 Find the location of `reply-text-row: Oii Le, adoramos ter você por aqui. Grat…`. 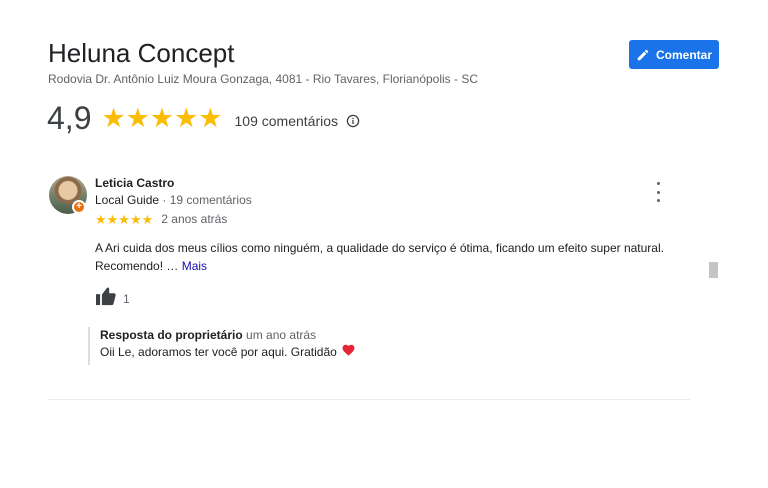

reply-text-row: Oii Le, adoramos ter você por aqui. Grat… is located at coordinates (227, 352).